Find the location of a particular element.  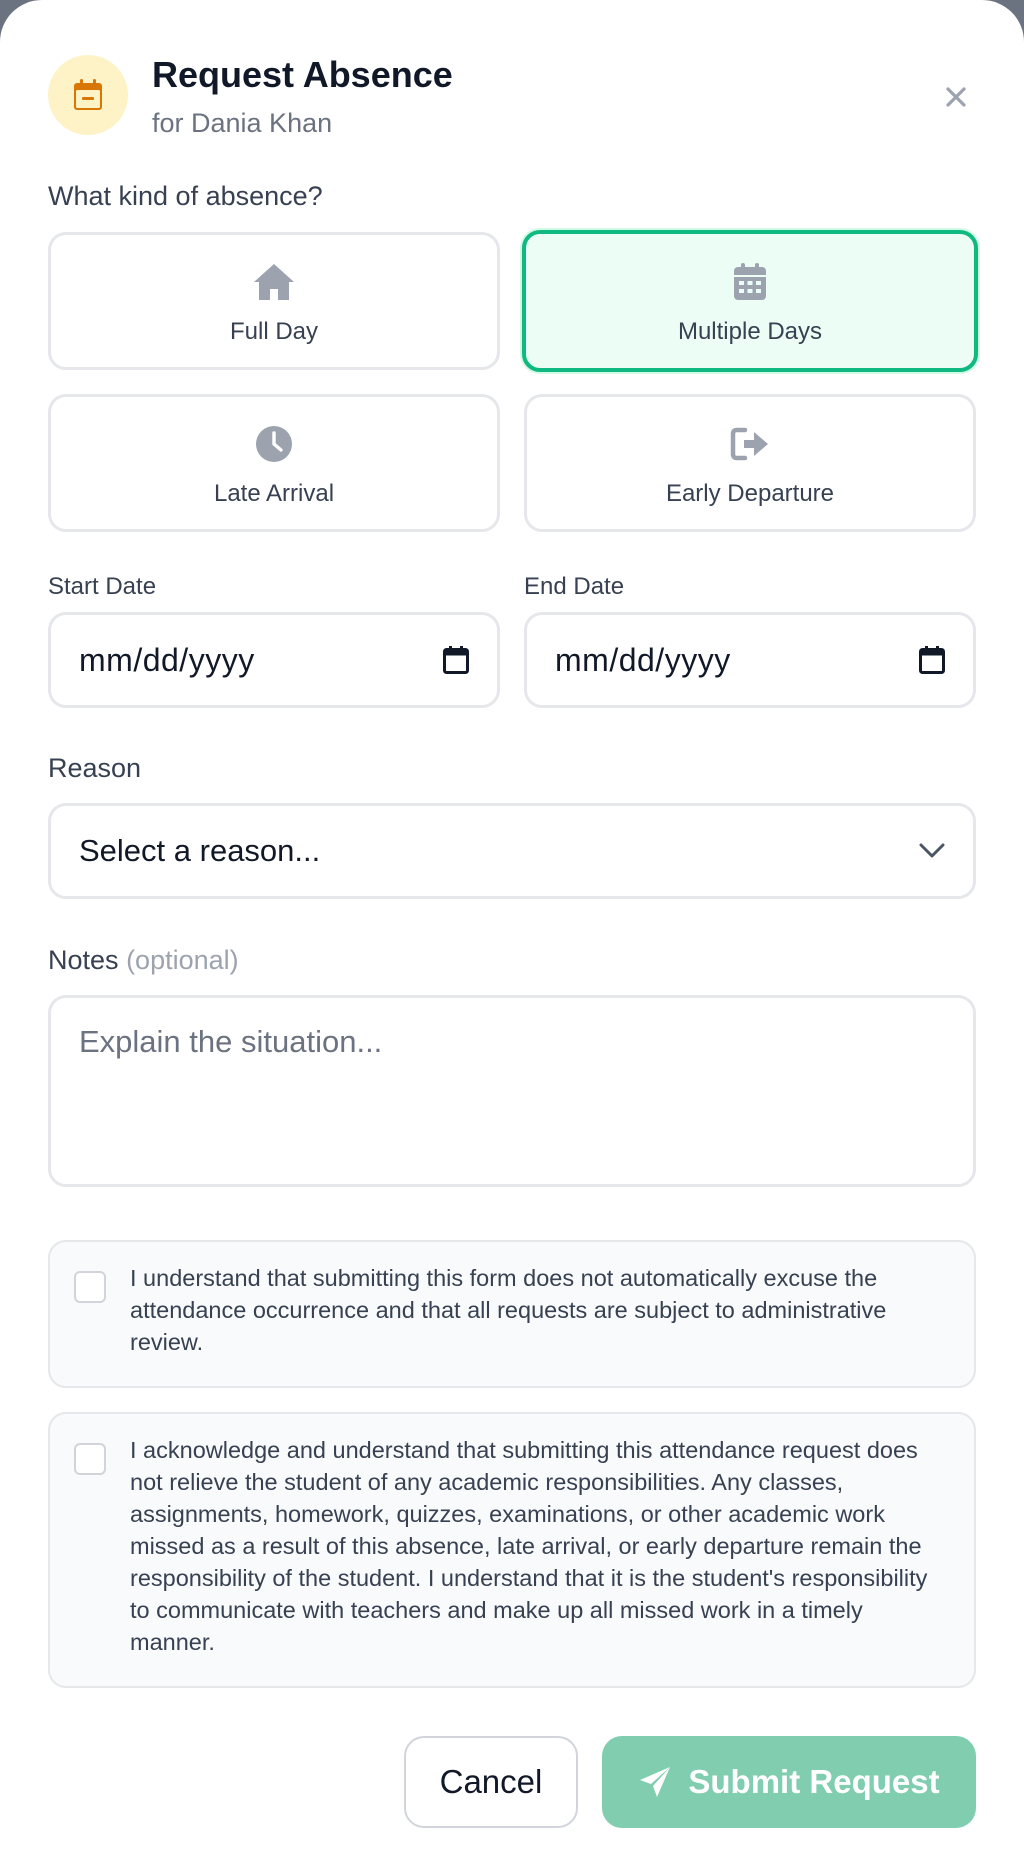

submit-request-button: Submit Request is located at coordinates (789, 1782).